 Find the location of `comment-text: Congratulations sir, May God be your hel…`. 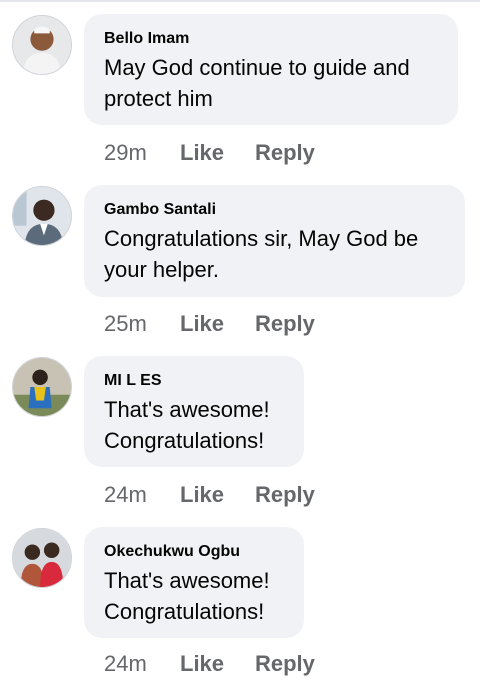

comment-text: Congratulations sir, May God be your hel… is located at coordinates (261, 254).